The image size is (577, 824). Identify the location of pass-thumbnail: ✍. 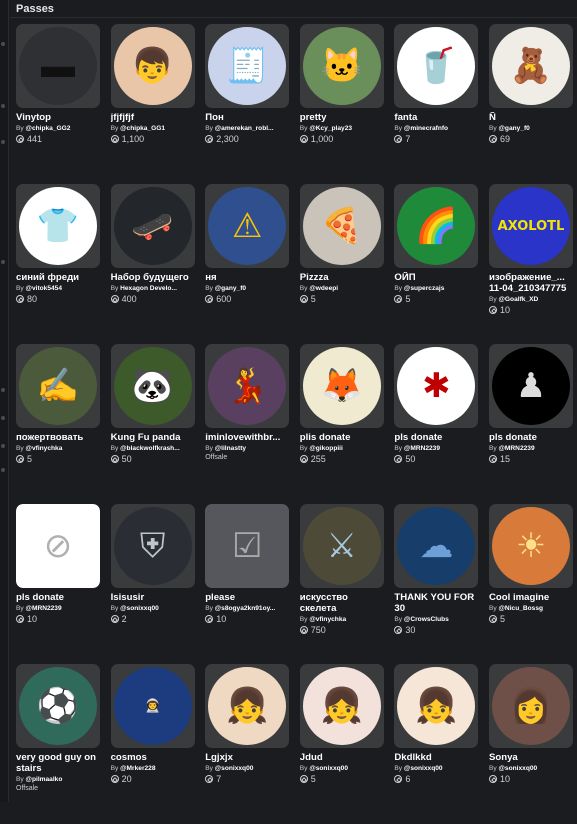
(58, 386).